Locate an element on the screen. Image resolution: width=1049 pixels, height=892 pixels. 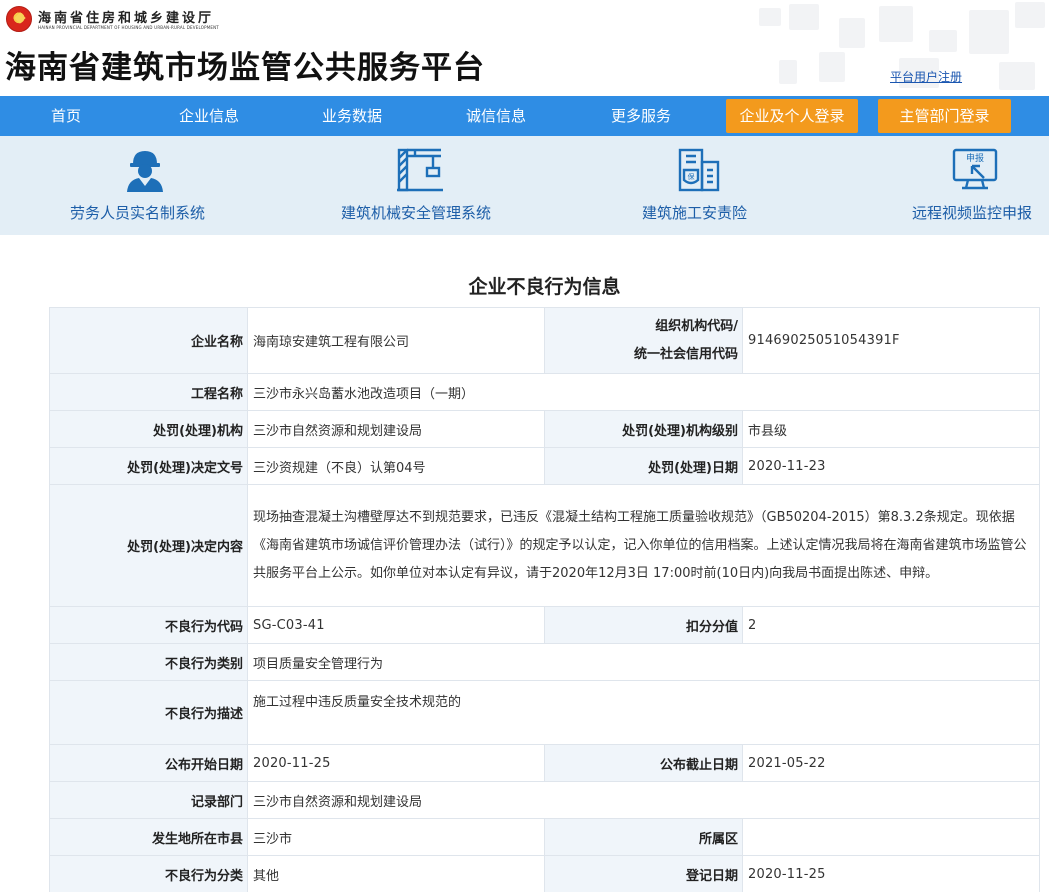
publish-start-value: 2020-11-25 is located at coordinates (396, 763).